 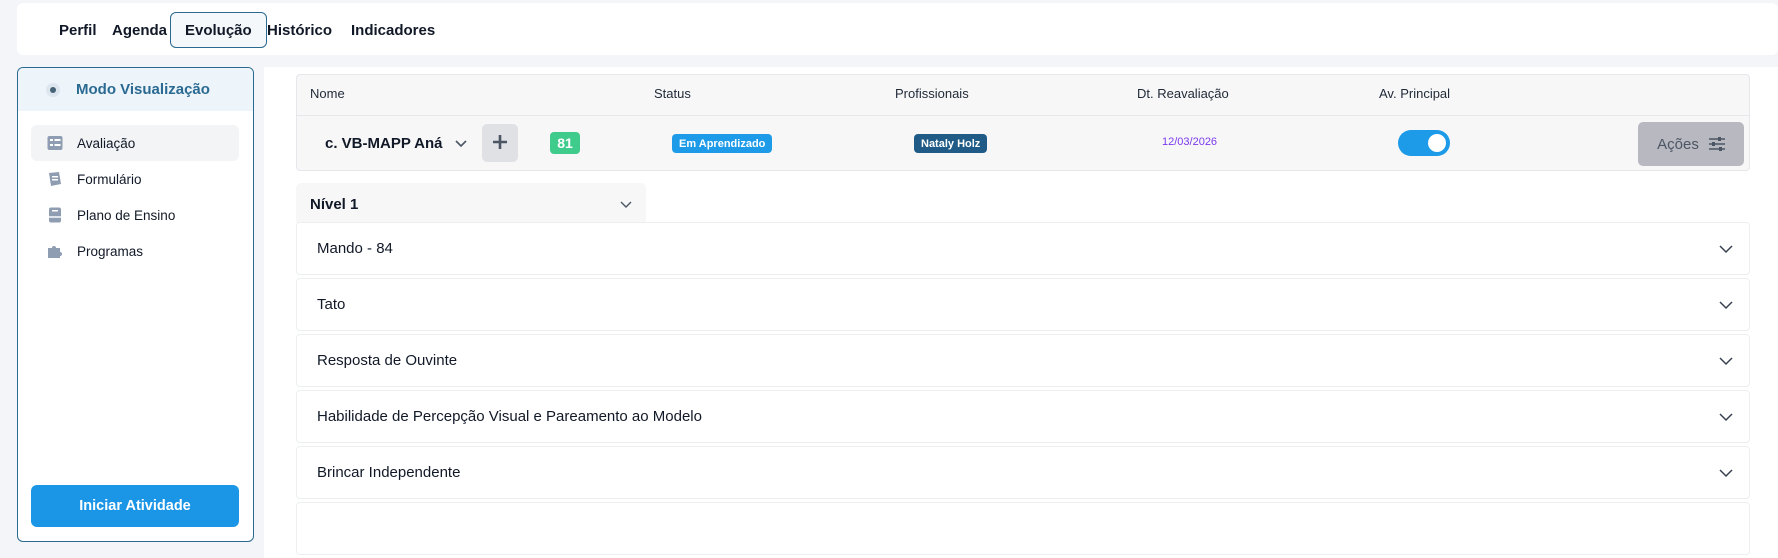 What do you see at coordinates (110, 251) in the screenshot?
I see `sidebar-item-label: Programas` at bounding box center [110, 251].